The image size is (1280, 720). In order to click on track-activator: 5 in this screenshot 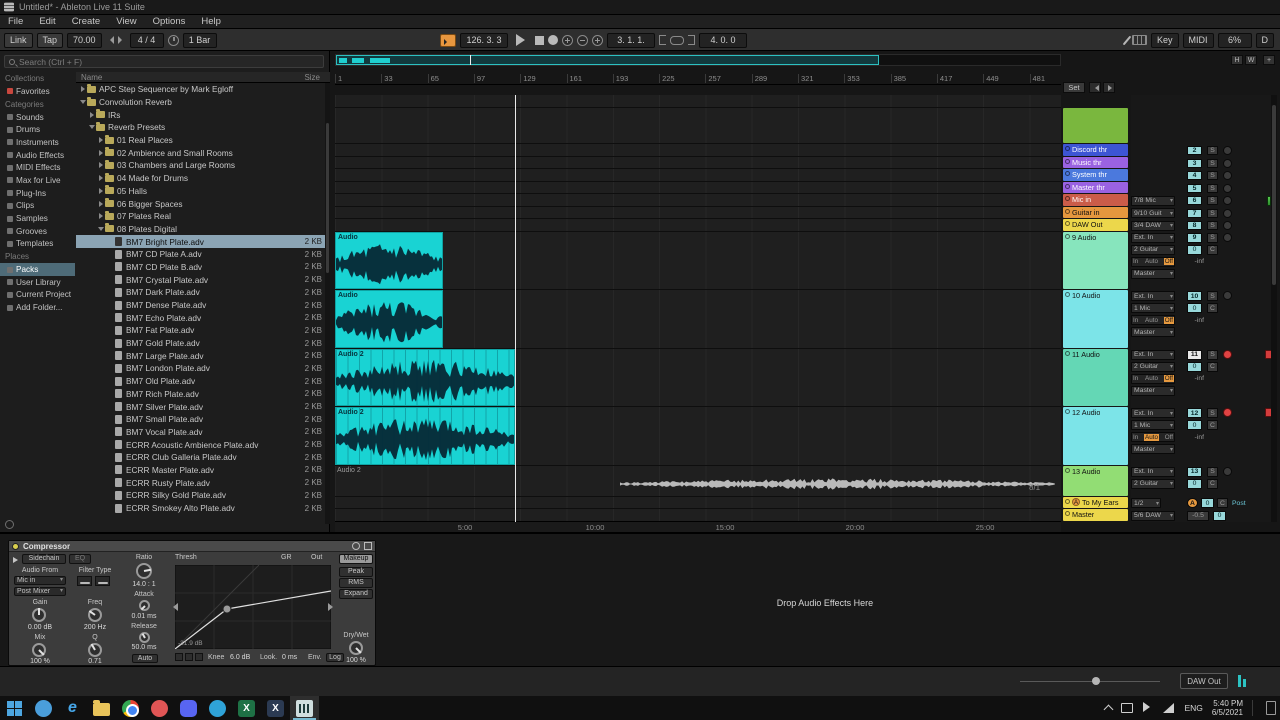, I will do `click(1194, 188)`.